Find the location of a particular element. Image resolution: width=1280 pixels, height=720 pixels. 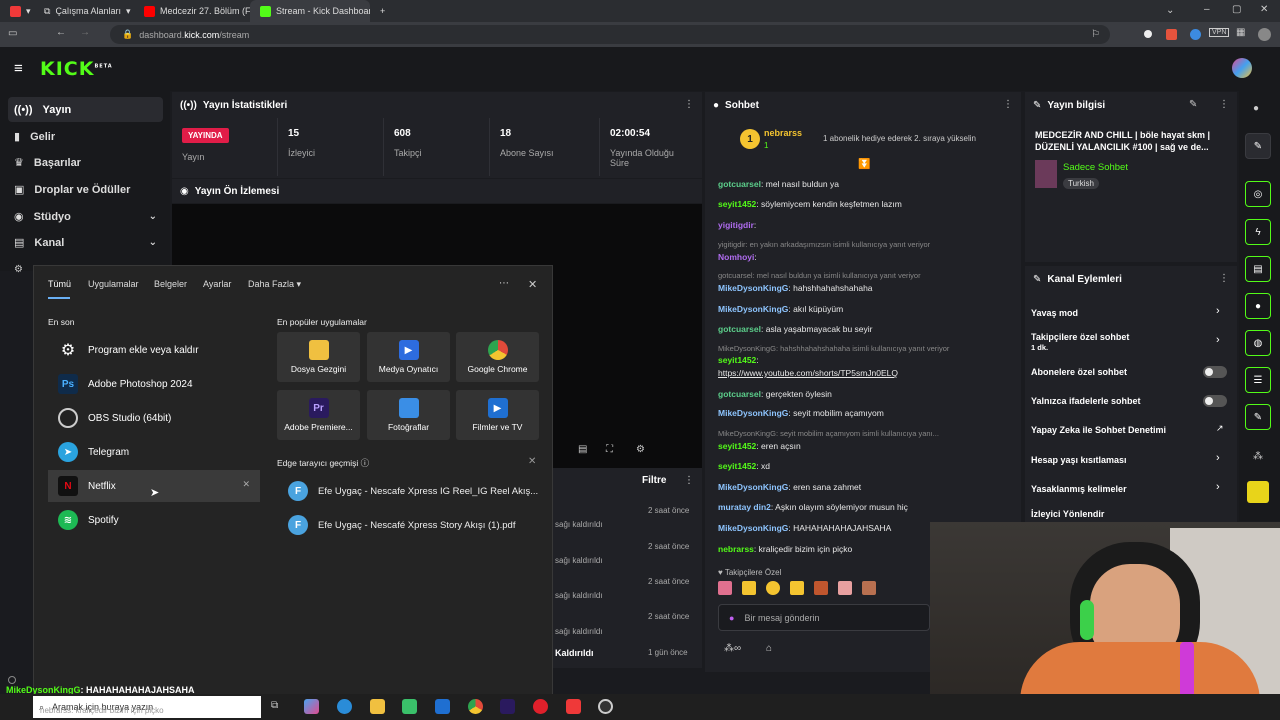

popular-tile: ▶ Medya Oynatıcı is located at coordinates (408, 357).